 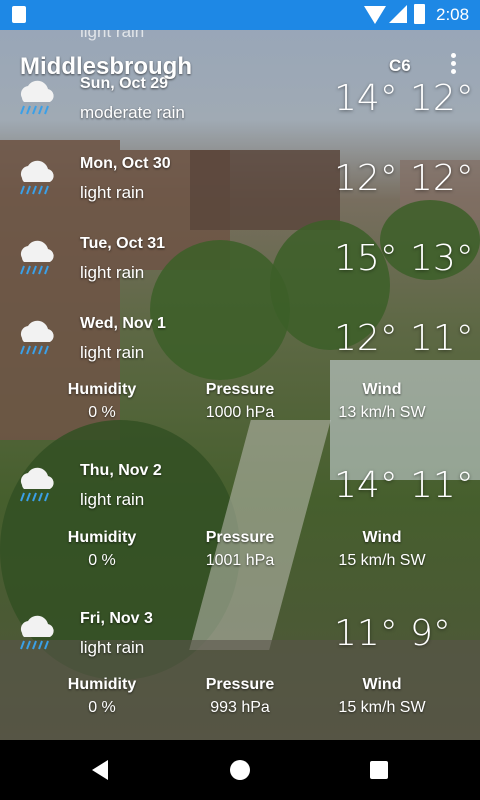 I want to click on sd-card-icon, so click(x=19, y=14).